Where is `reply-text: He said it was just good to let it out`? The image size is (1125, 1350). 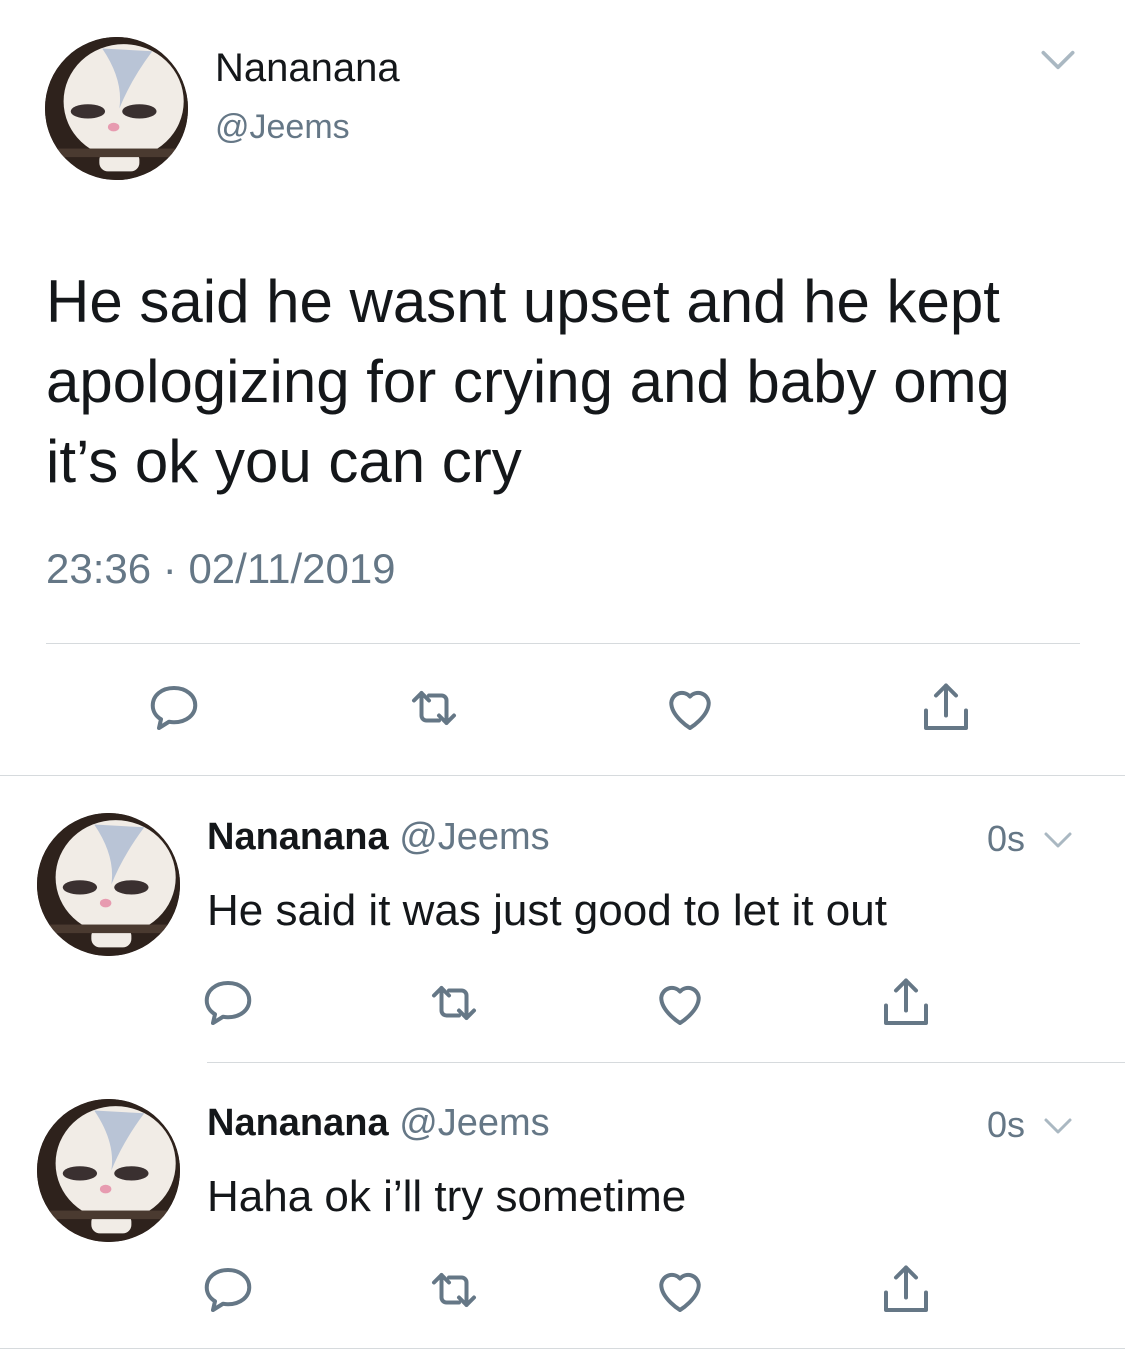 reply-text: He said it was just good to let it out is located at coordinates (547, 910).